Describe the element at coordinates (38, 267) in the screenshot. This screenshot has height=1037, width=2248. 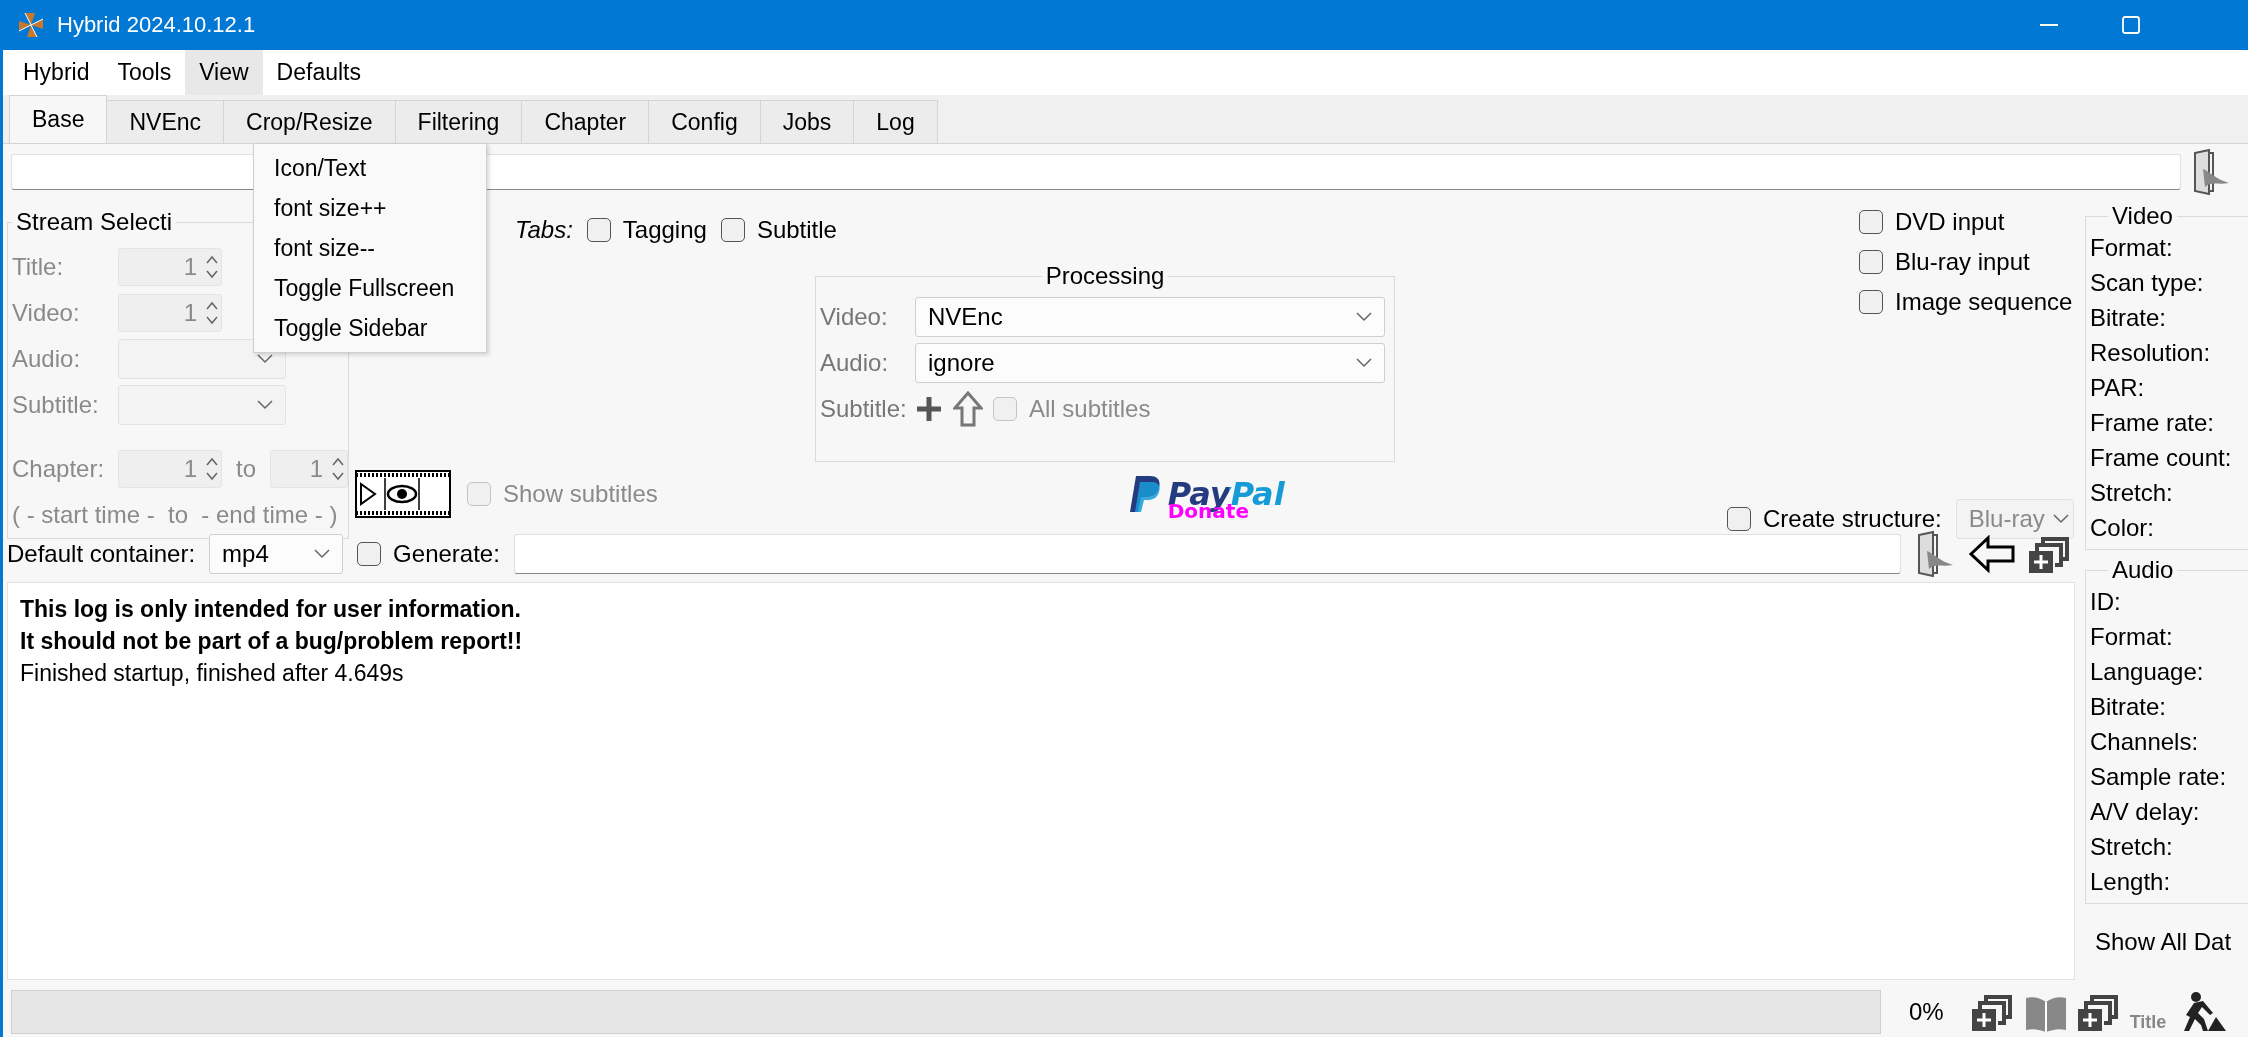
I see `field-label: Title:` at that location.